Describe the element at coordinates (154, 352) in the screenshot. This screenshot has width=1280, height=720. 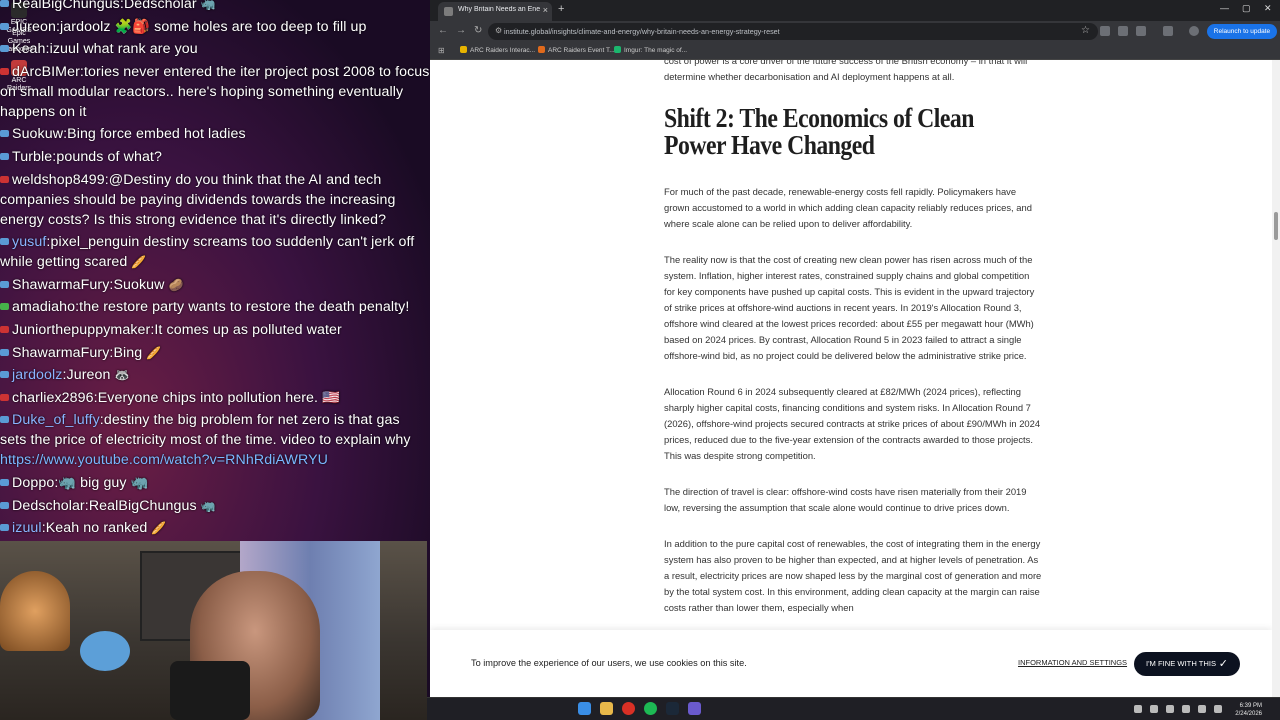
I see `chat-emote-icon: 🥖` at that location.